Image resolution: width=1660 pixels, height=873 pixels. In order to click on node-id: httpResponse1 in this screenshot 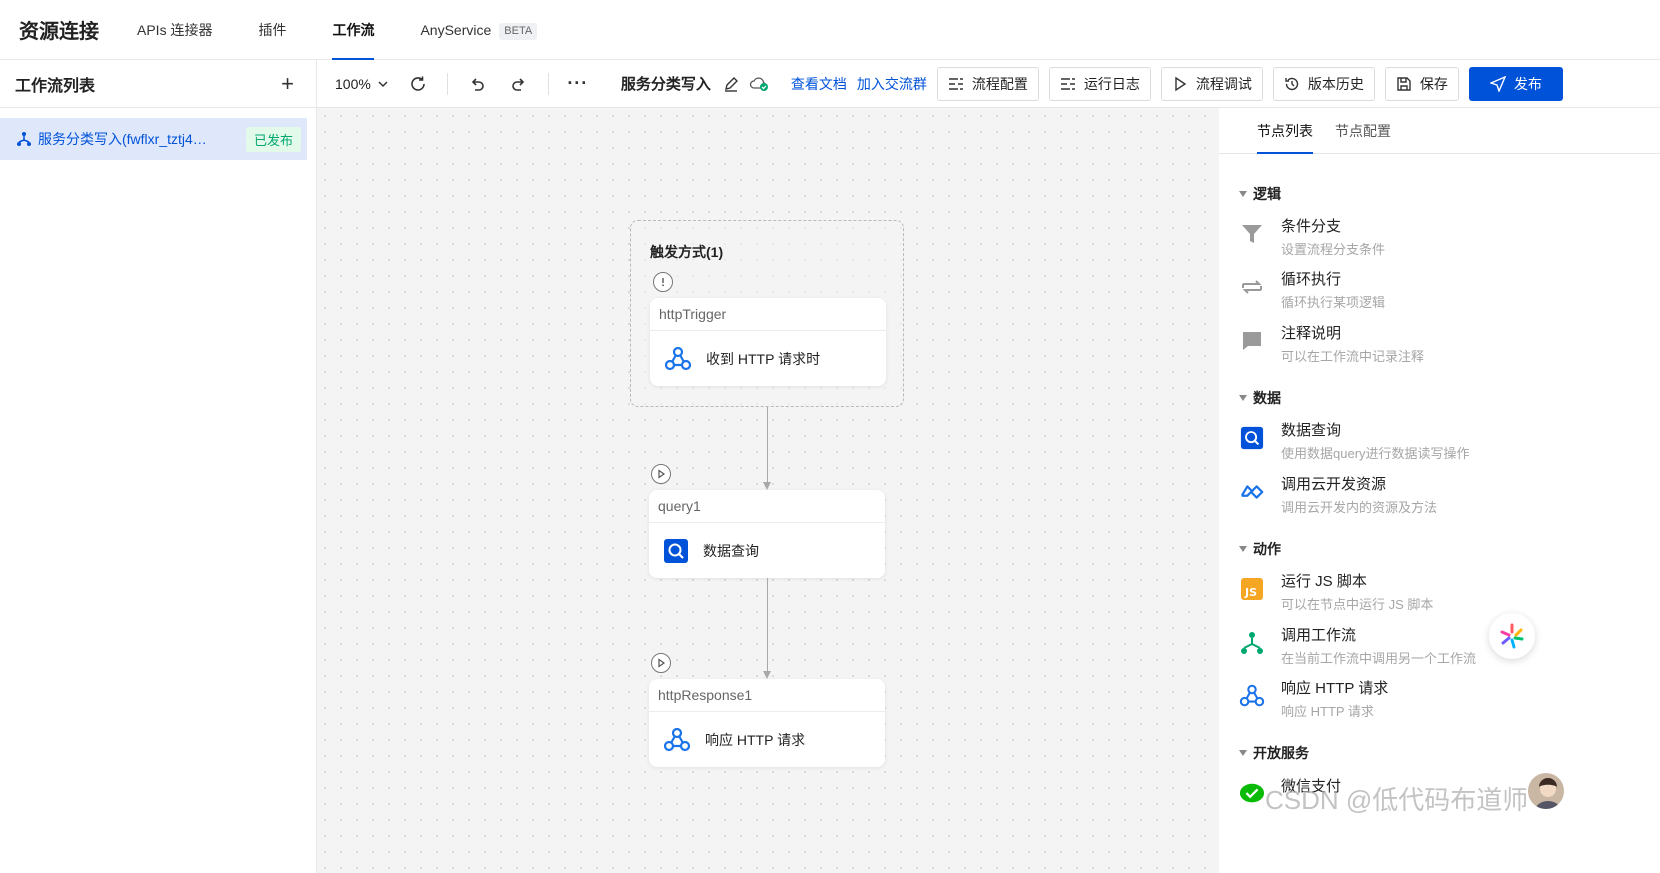, I will do `click(767, 695)`.